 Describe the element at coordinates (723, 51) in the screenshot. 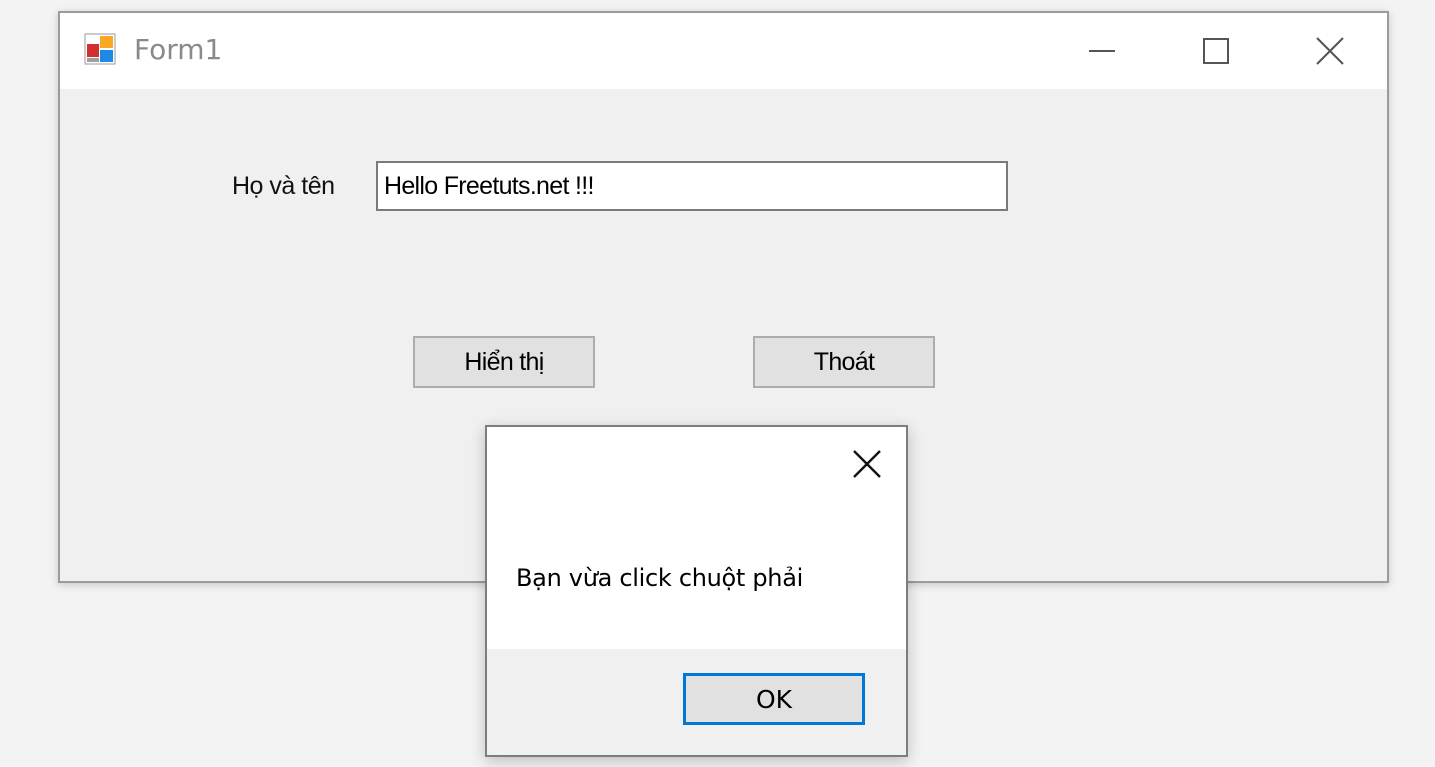

I see `title-bar: Form1` at that location.